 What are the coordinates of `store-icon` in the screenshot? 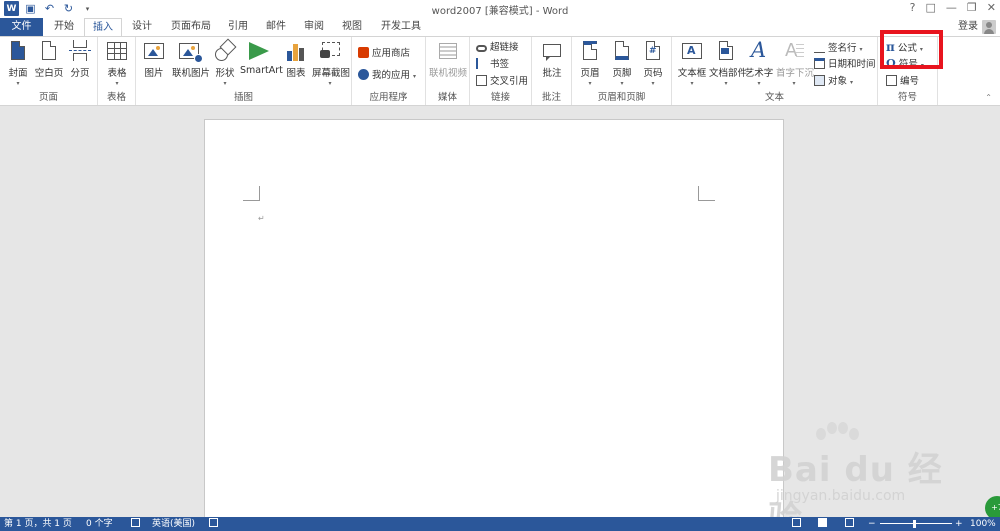 It's located at (363, 52).